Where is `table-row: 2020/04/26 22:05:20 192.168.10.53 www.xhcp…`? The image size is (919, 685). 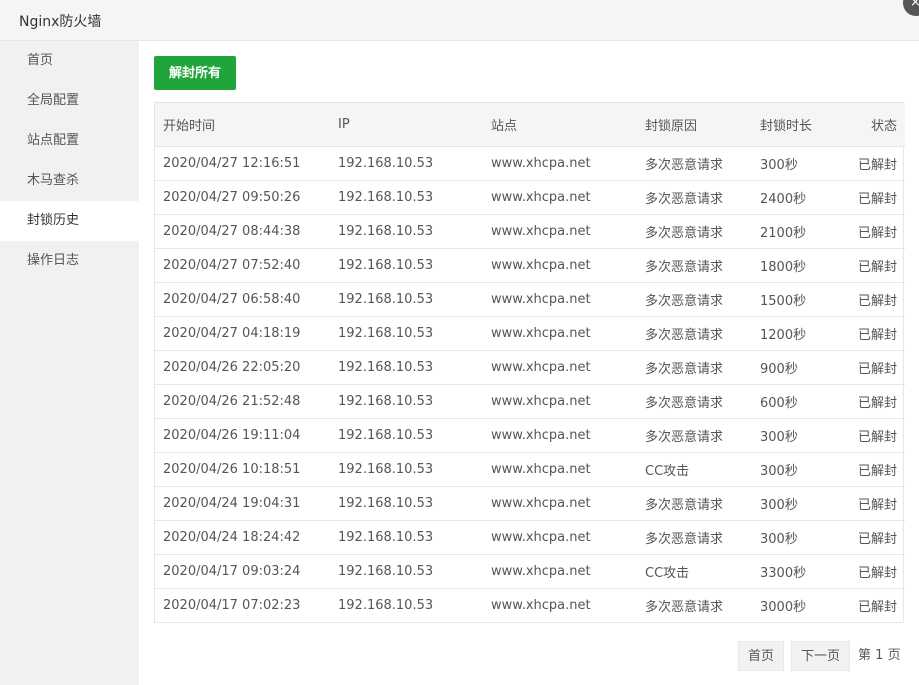 table-row: 2020/04/26 22:05:20 192.168.10.53 www.xhcp… is located at coordinates (530, 367).